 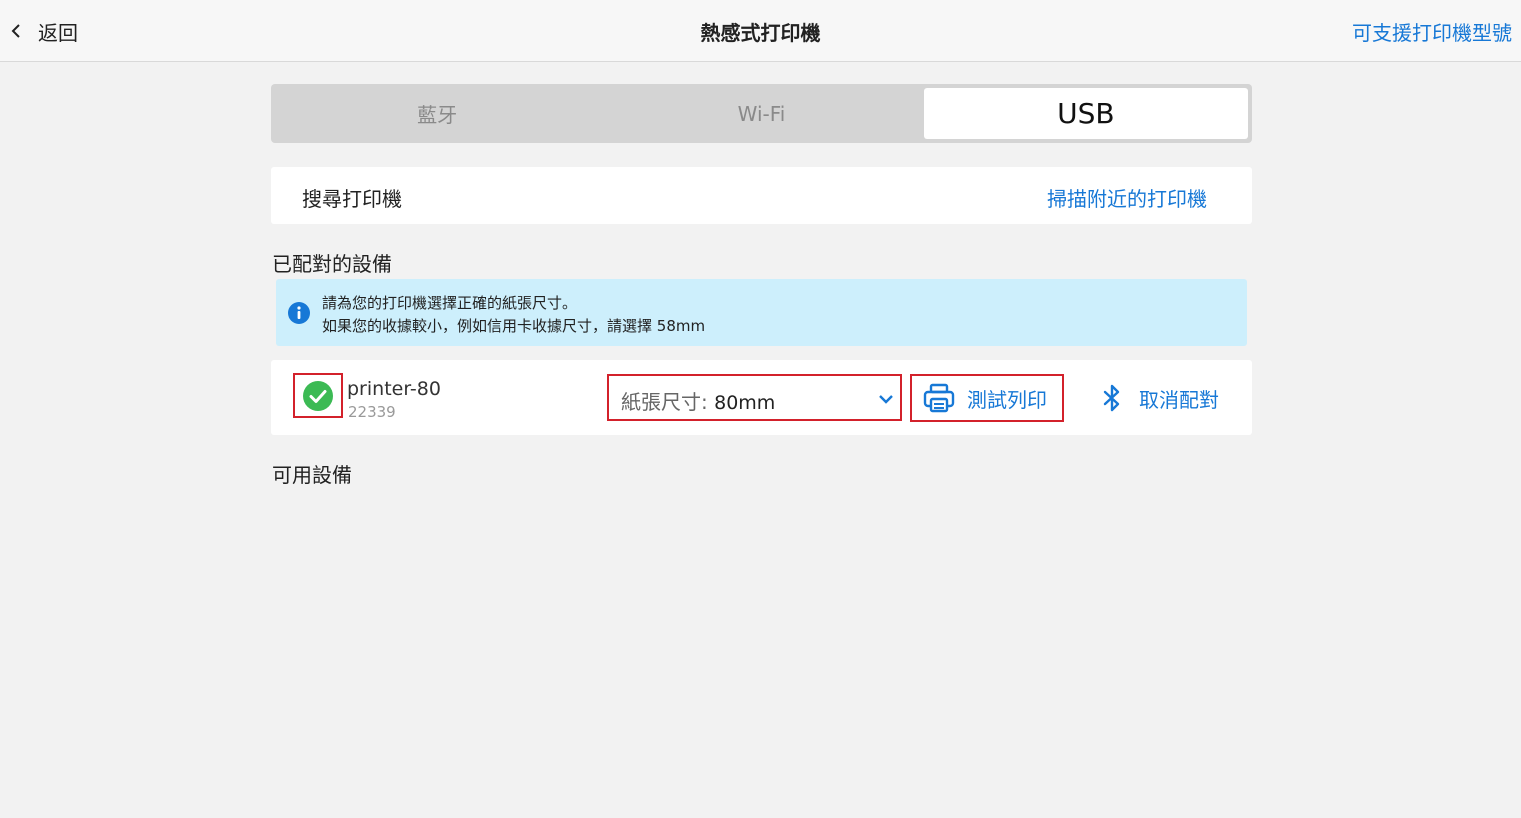 I want to click on paired-device-row: printer-80 22339 紙張尺寸: 80mm 測試列印 取消配對, so click(x=761, y=397).